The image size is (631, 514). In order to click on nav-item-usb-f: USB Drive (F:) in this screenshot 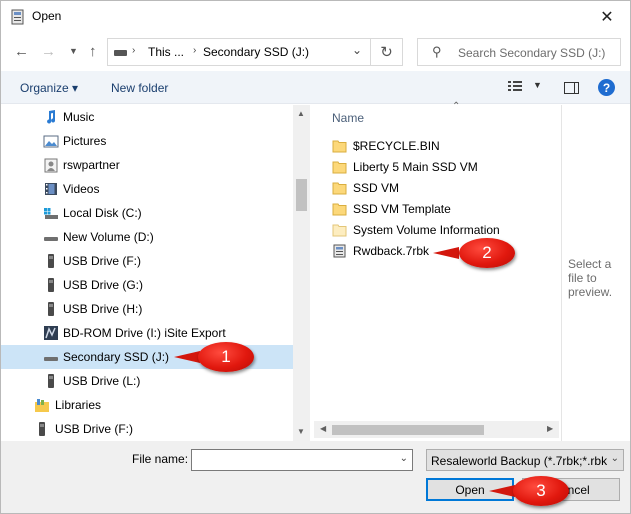, I will do `click(147, 261)`.